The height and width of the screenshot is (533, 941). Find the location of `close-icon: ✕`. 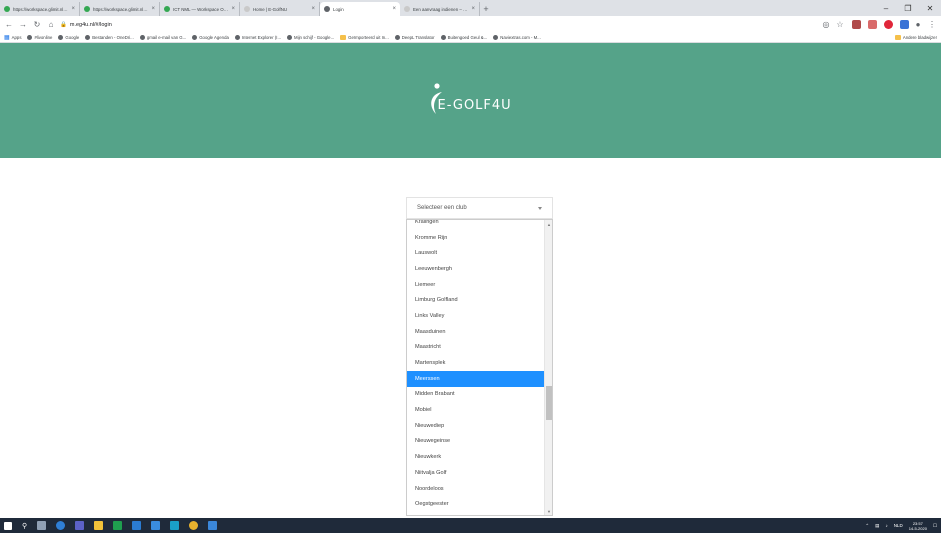

close-icon: ✕ is located at coordinates (930, 8).